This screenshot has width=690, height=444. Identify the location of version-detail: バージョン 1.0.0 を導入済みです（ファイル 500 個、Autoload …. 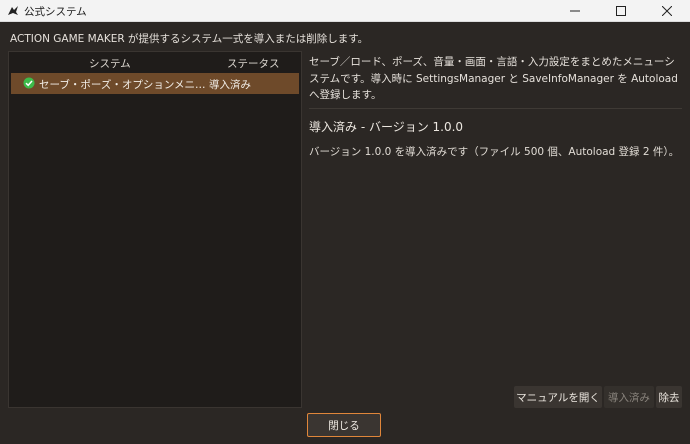
(494, 152).